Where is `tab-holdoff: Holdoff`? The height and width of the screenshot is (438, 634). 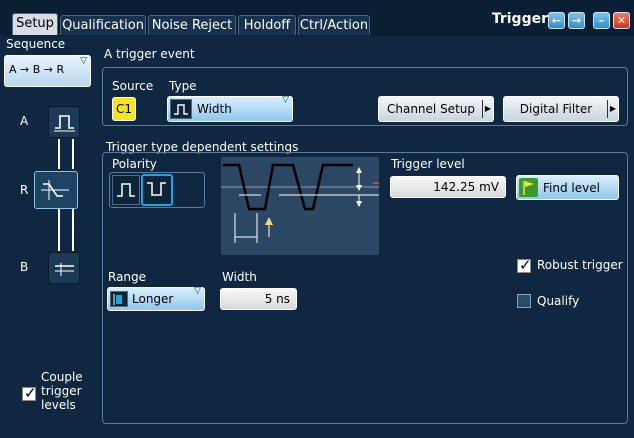 tab-holdoff: Holdoff is located at coordinates (267, 25).